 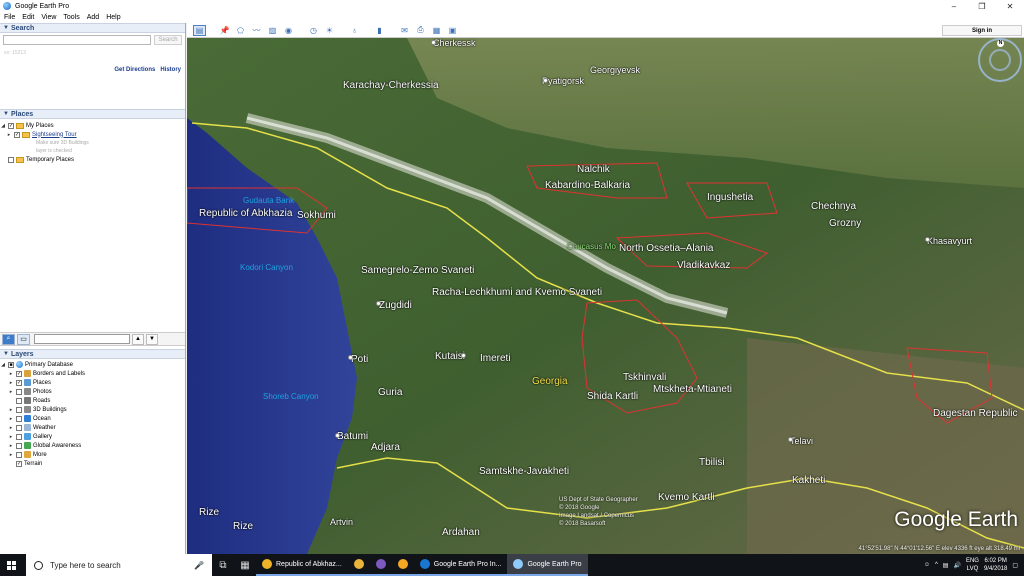 What do you see at coordinates (404, 30) in the screenshot?
I see `email-icon: ✉` at bounding box center [404, 30].